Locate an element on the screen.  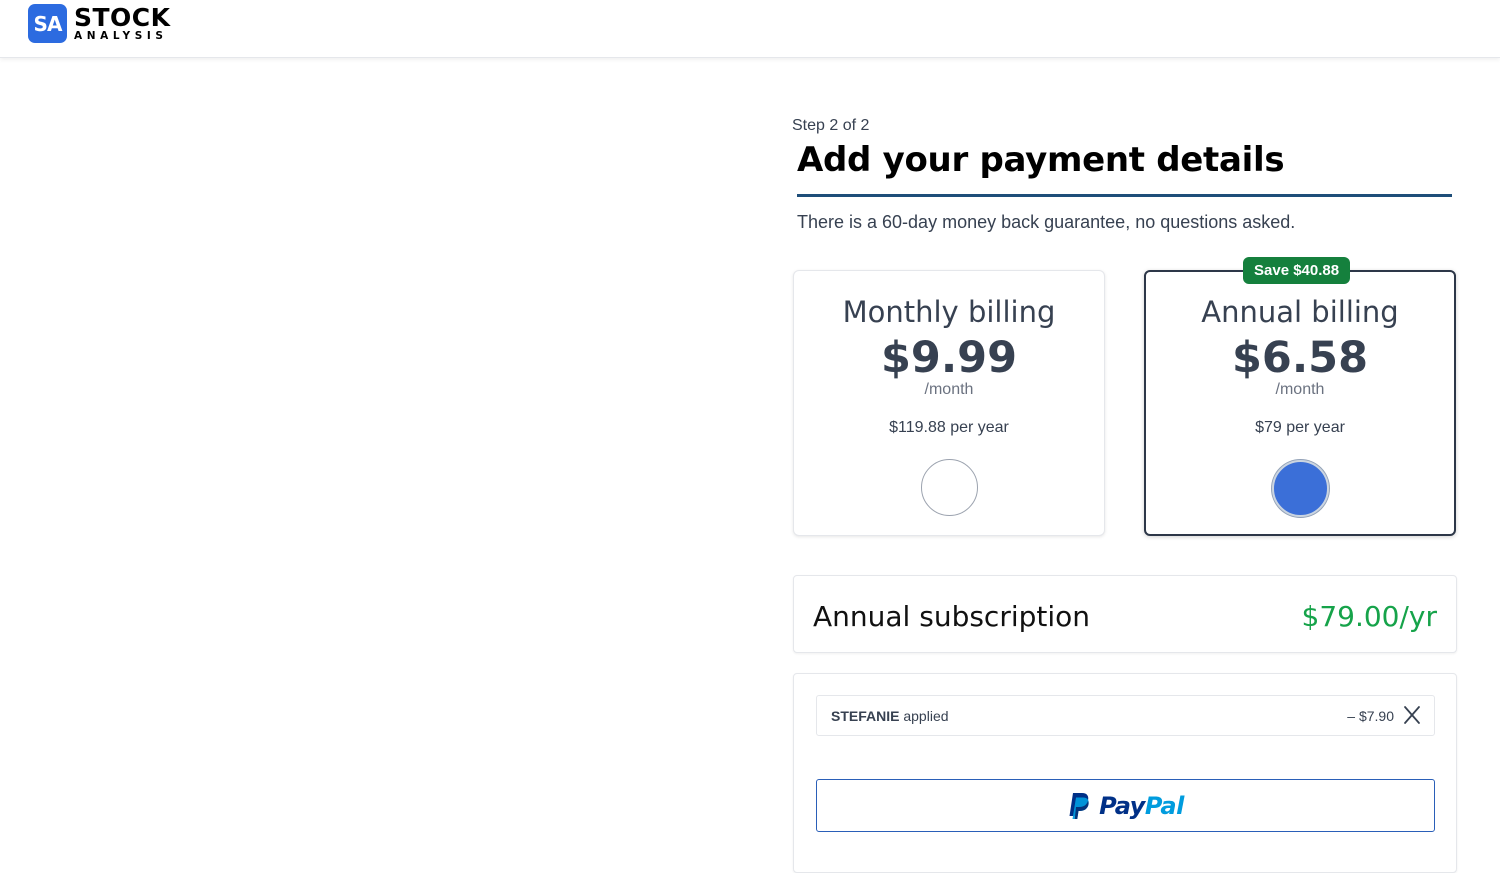
coupon-code: STEFANIE is located at coordinates (865, 716).